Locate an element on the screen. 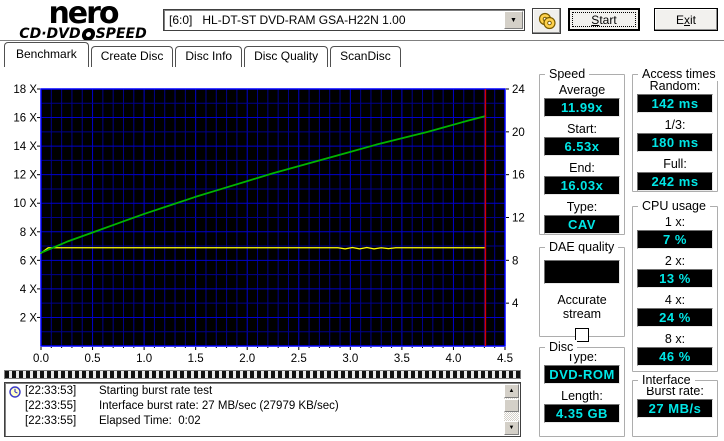 Image resolution: width=724 pixels, height=441 pixels. interface-panel-title: Interface is located at coordinates (666, 380).